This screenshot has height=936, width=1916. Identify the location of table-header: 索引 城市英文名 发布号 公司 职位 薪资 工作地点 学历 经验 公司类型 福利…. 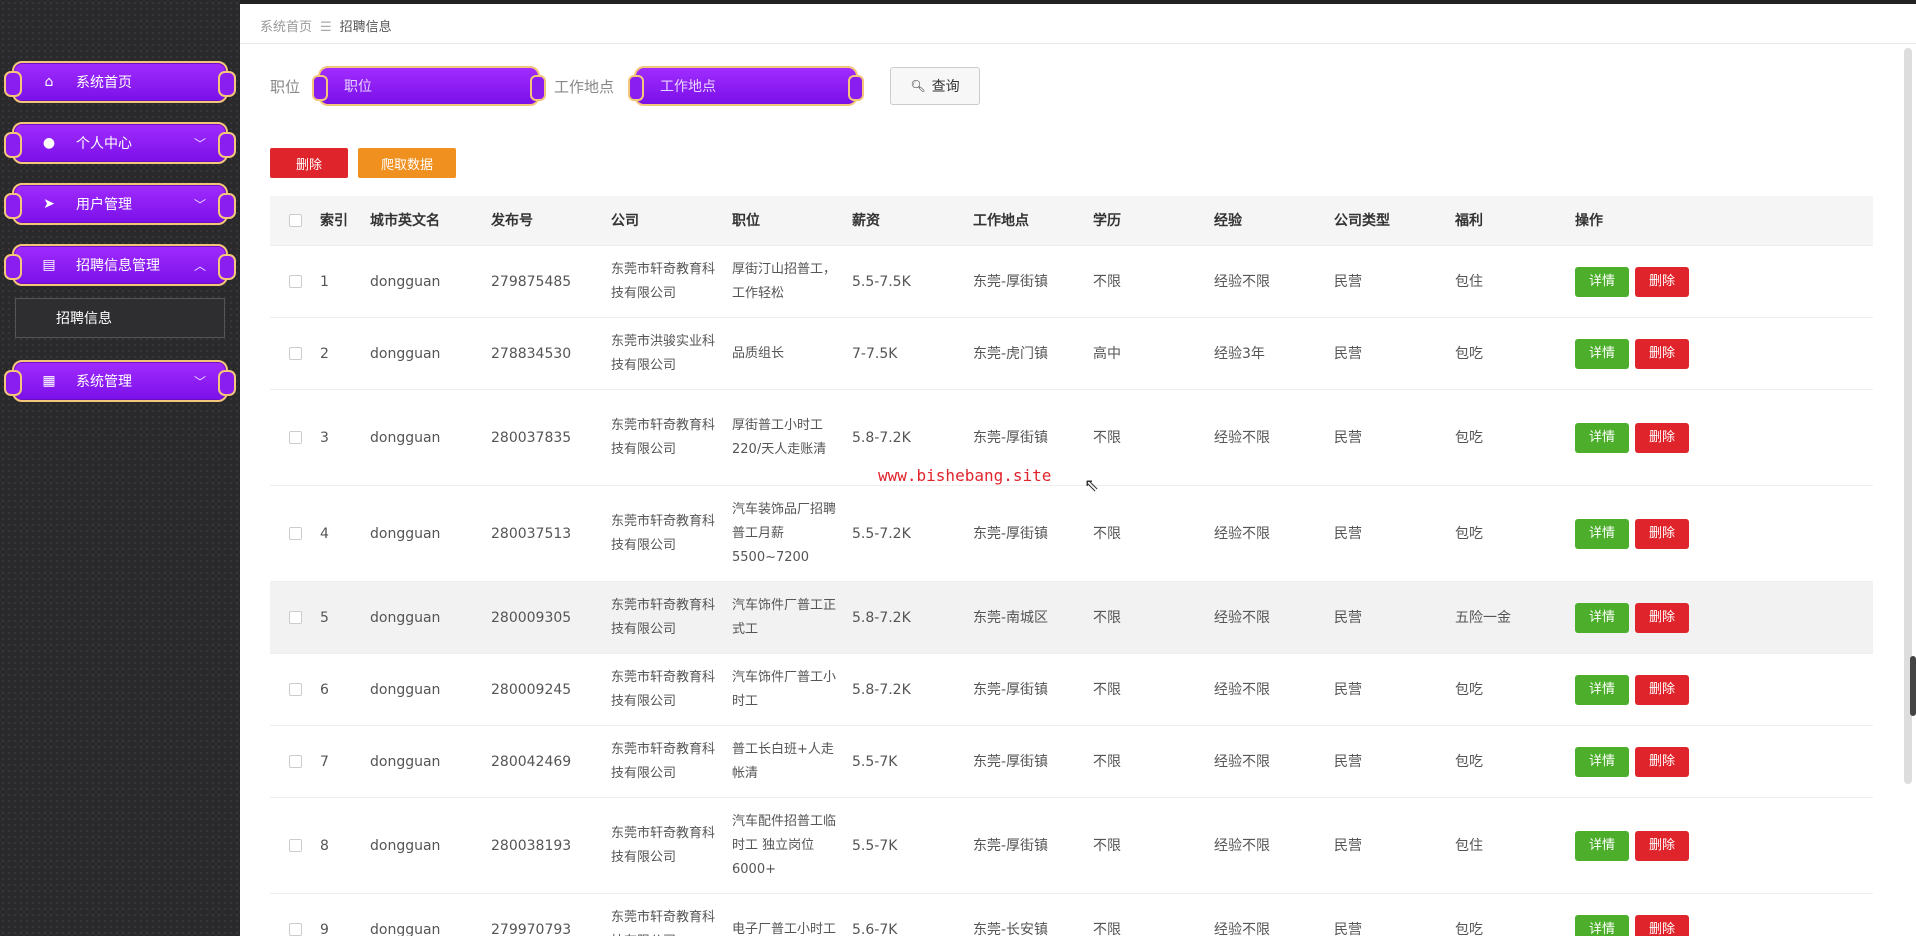
(1071, 221).